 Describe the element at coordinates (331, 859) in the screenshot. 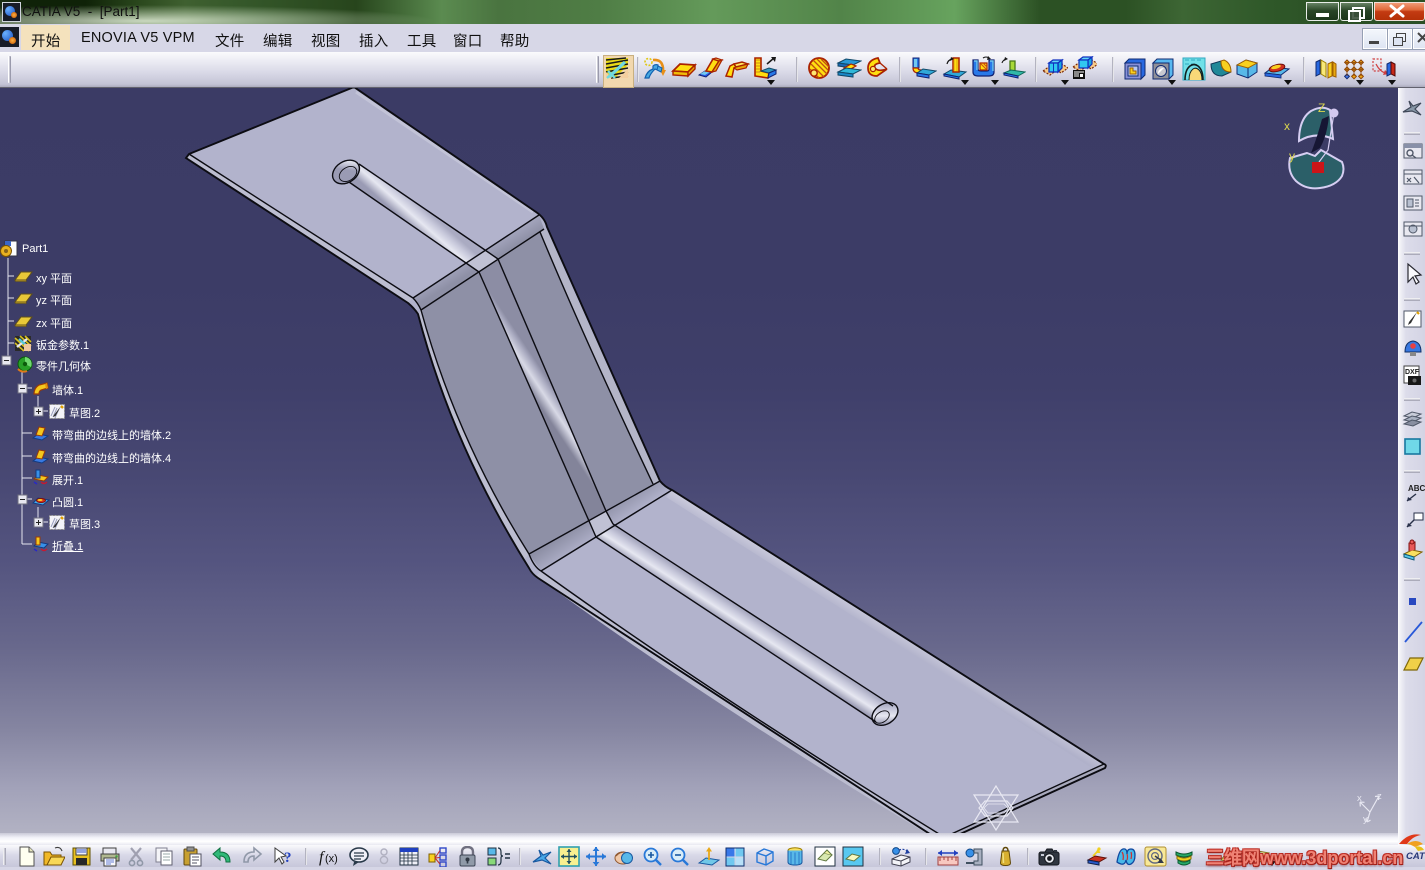

I see `svg-text: (x)` at that location.